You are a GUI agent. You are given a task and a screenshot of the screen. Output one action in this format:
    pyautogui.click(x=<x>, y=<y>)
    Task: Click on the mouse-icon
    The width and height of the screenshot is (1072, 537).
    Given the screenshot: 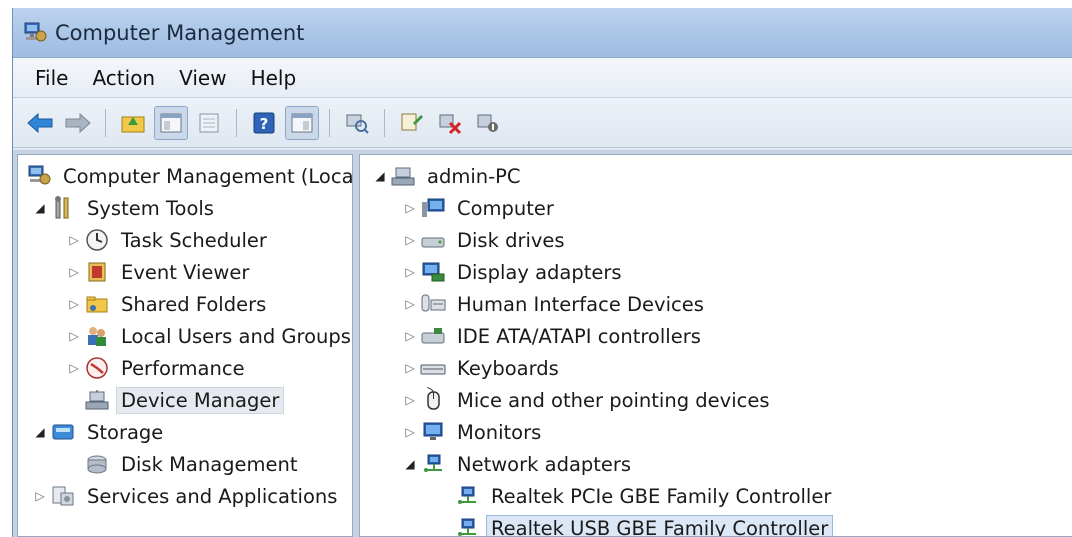 What is the action you would take?
    pyautogui.click(x=433, y=400)
    